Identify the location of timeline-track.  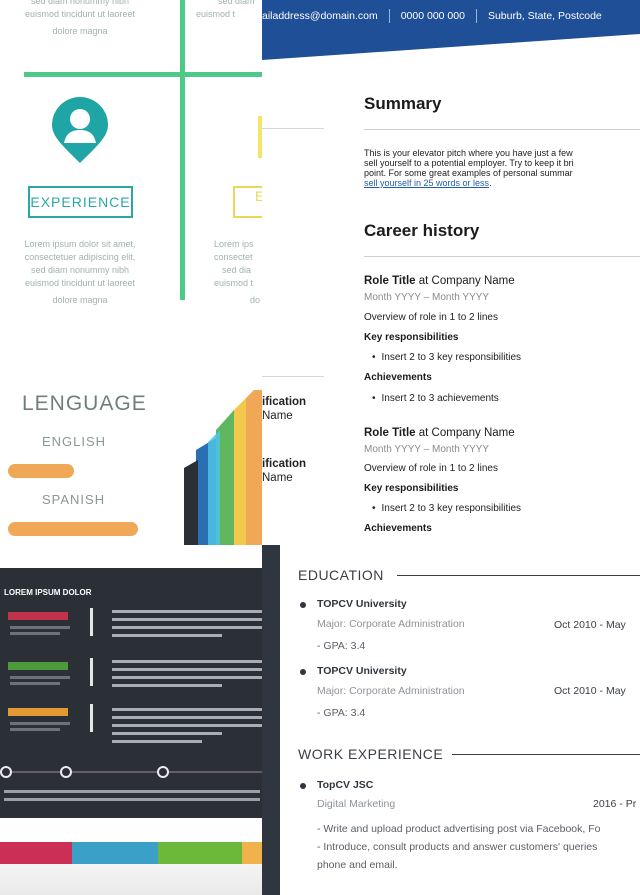
(133, 772).